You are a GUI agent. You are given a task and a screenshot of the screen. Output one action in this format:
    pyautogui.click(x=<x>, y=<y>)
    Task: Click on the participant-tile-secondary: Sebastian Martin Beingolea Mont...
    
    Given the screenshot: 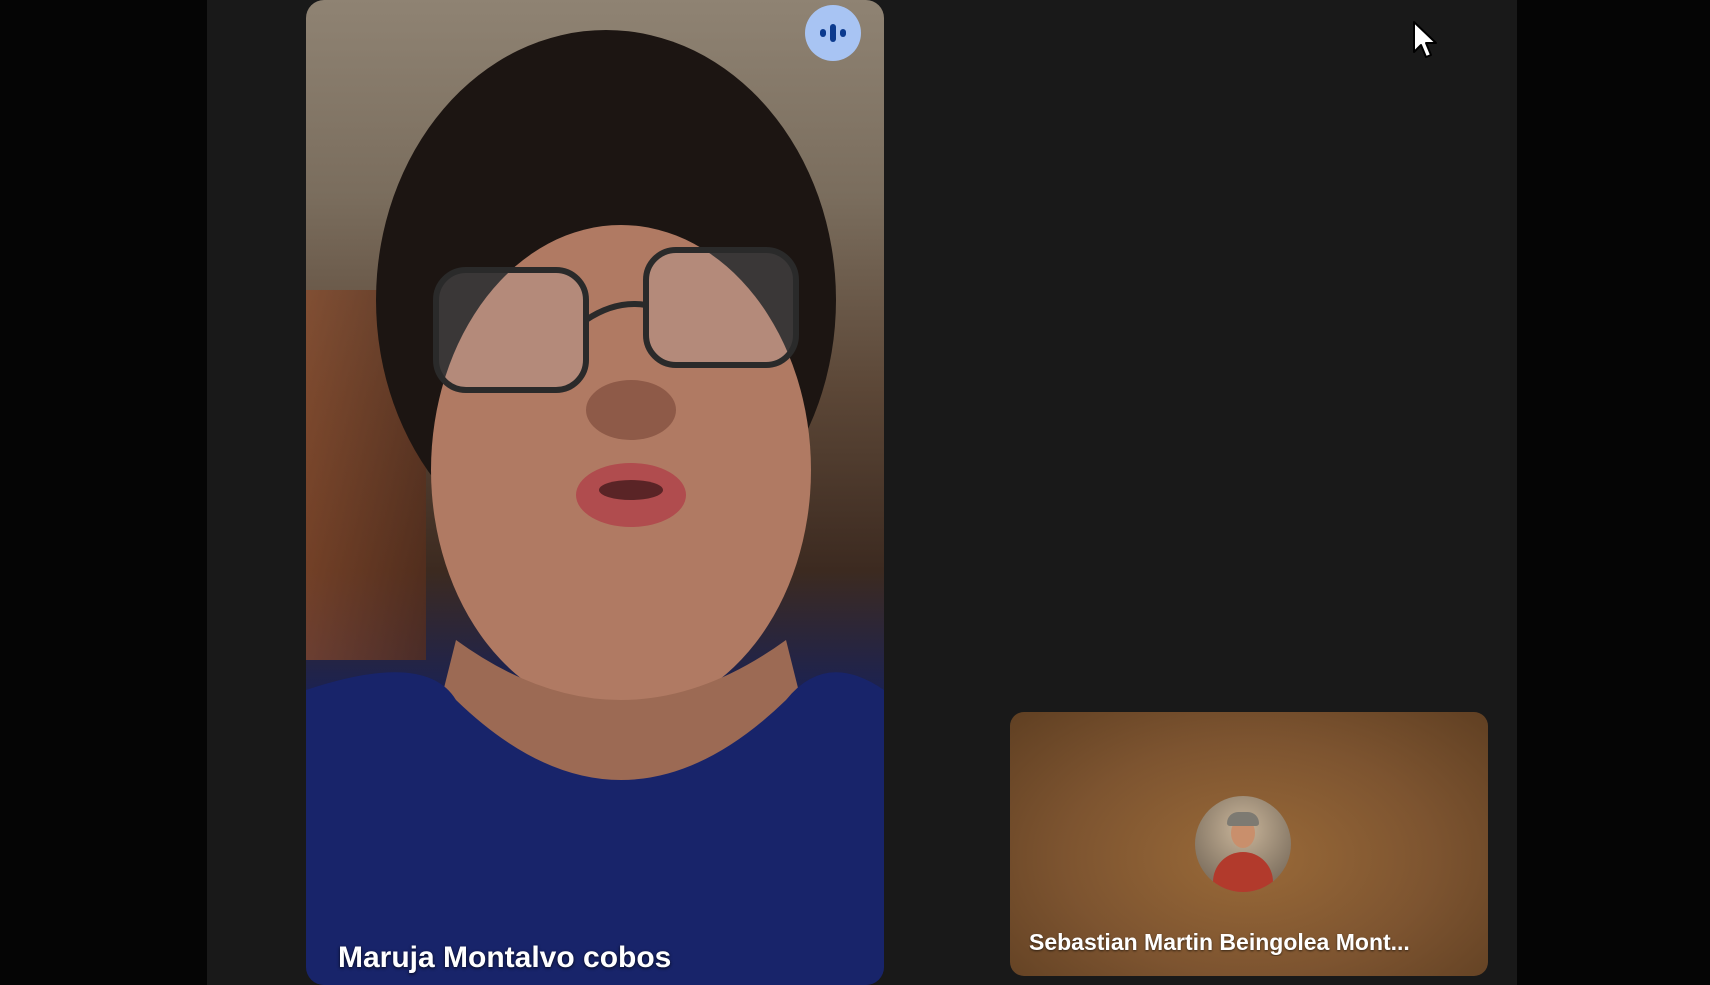 What is the action you would take?
    pyautogui.click(x=1249, y=844)
    